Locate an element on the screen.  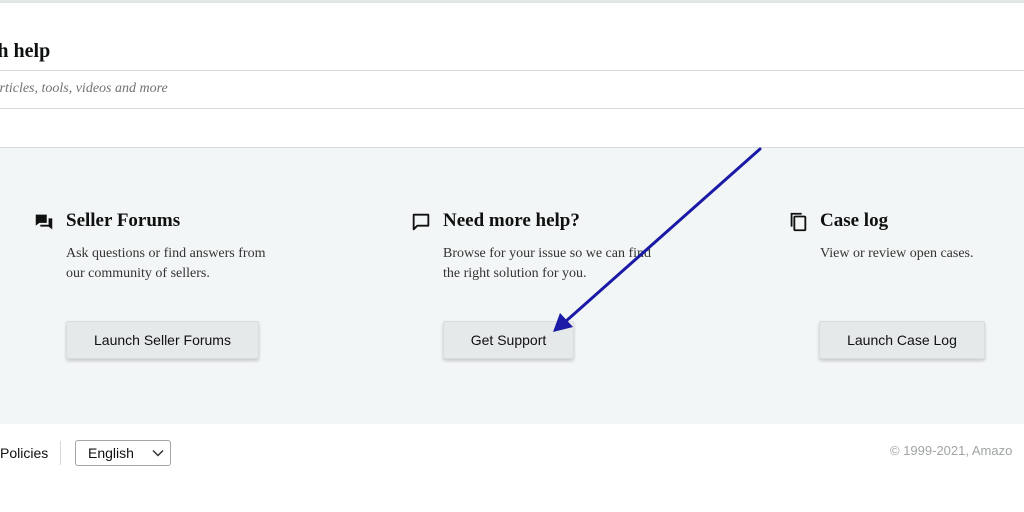
case-log-title: Case log is located at coordinates (854, 220).